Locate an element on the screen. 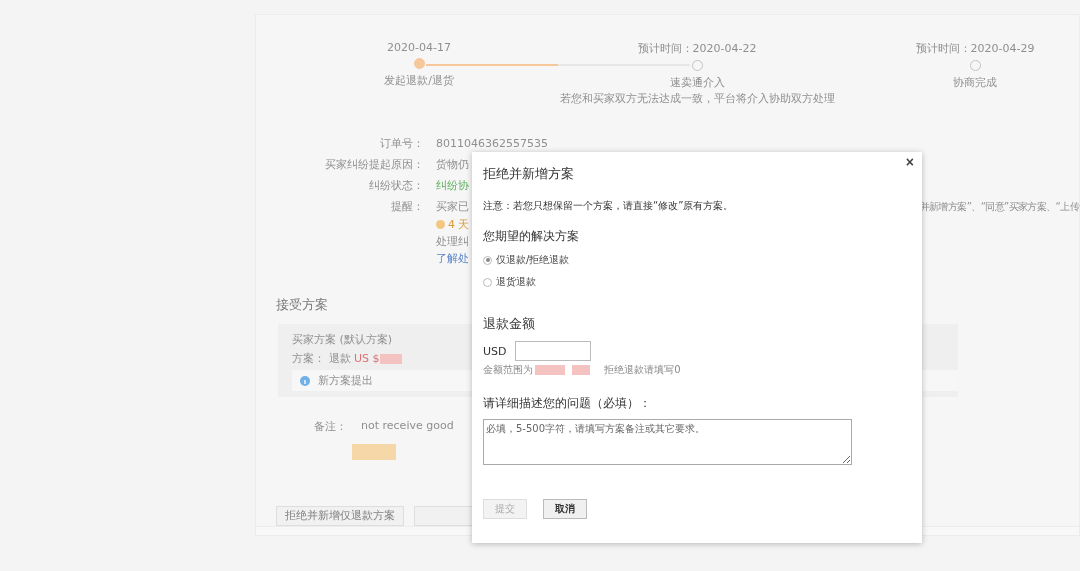  cancel-button: 取消 is located at coordinates (565, 509).